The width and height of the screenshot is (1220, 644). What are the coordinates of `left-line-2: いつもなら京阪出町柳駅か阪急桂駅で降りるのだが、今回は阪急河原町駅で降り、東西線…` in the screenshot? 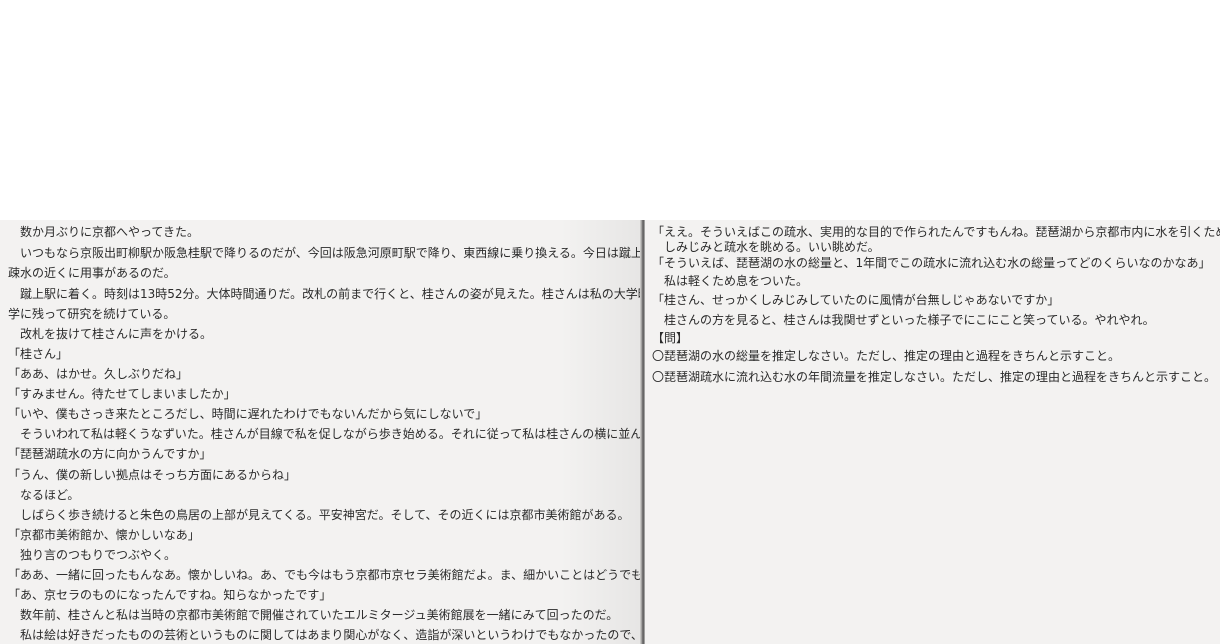 It's located at (330, 253).